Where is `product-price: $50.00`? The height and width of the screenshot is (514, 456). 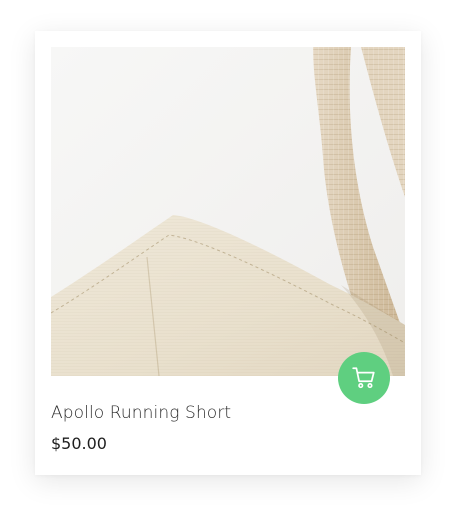 product-price: $50.00 is located at coordinates (79, 443).